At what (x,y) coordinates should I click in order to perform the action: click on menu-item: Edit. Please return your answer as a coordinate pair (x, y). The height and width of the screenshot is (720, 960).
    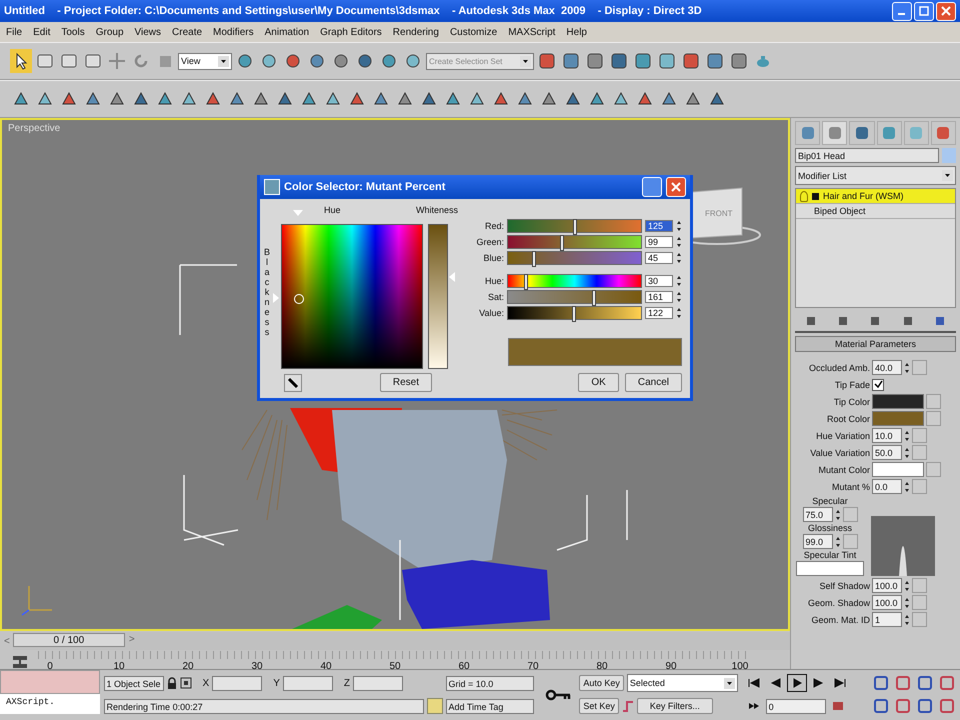
    Looking at the image, I should click on (41, 32).